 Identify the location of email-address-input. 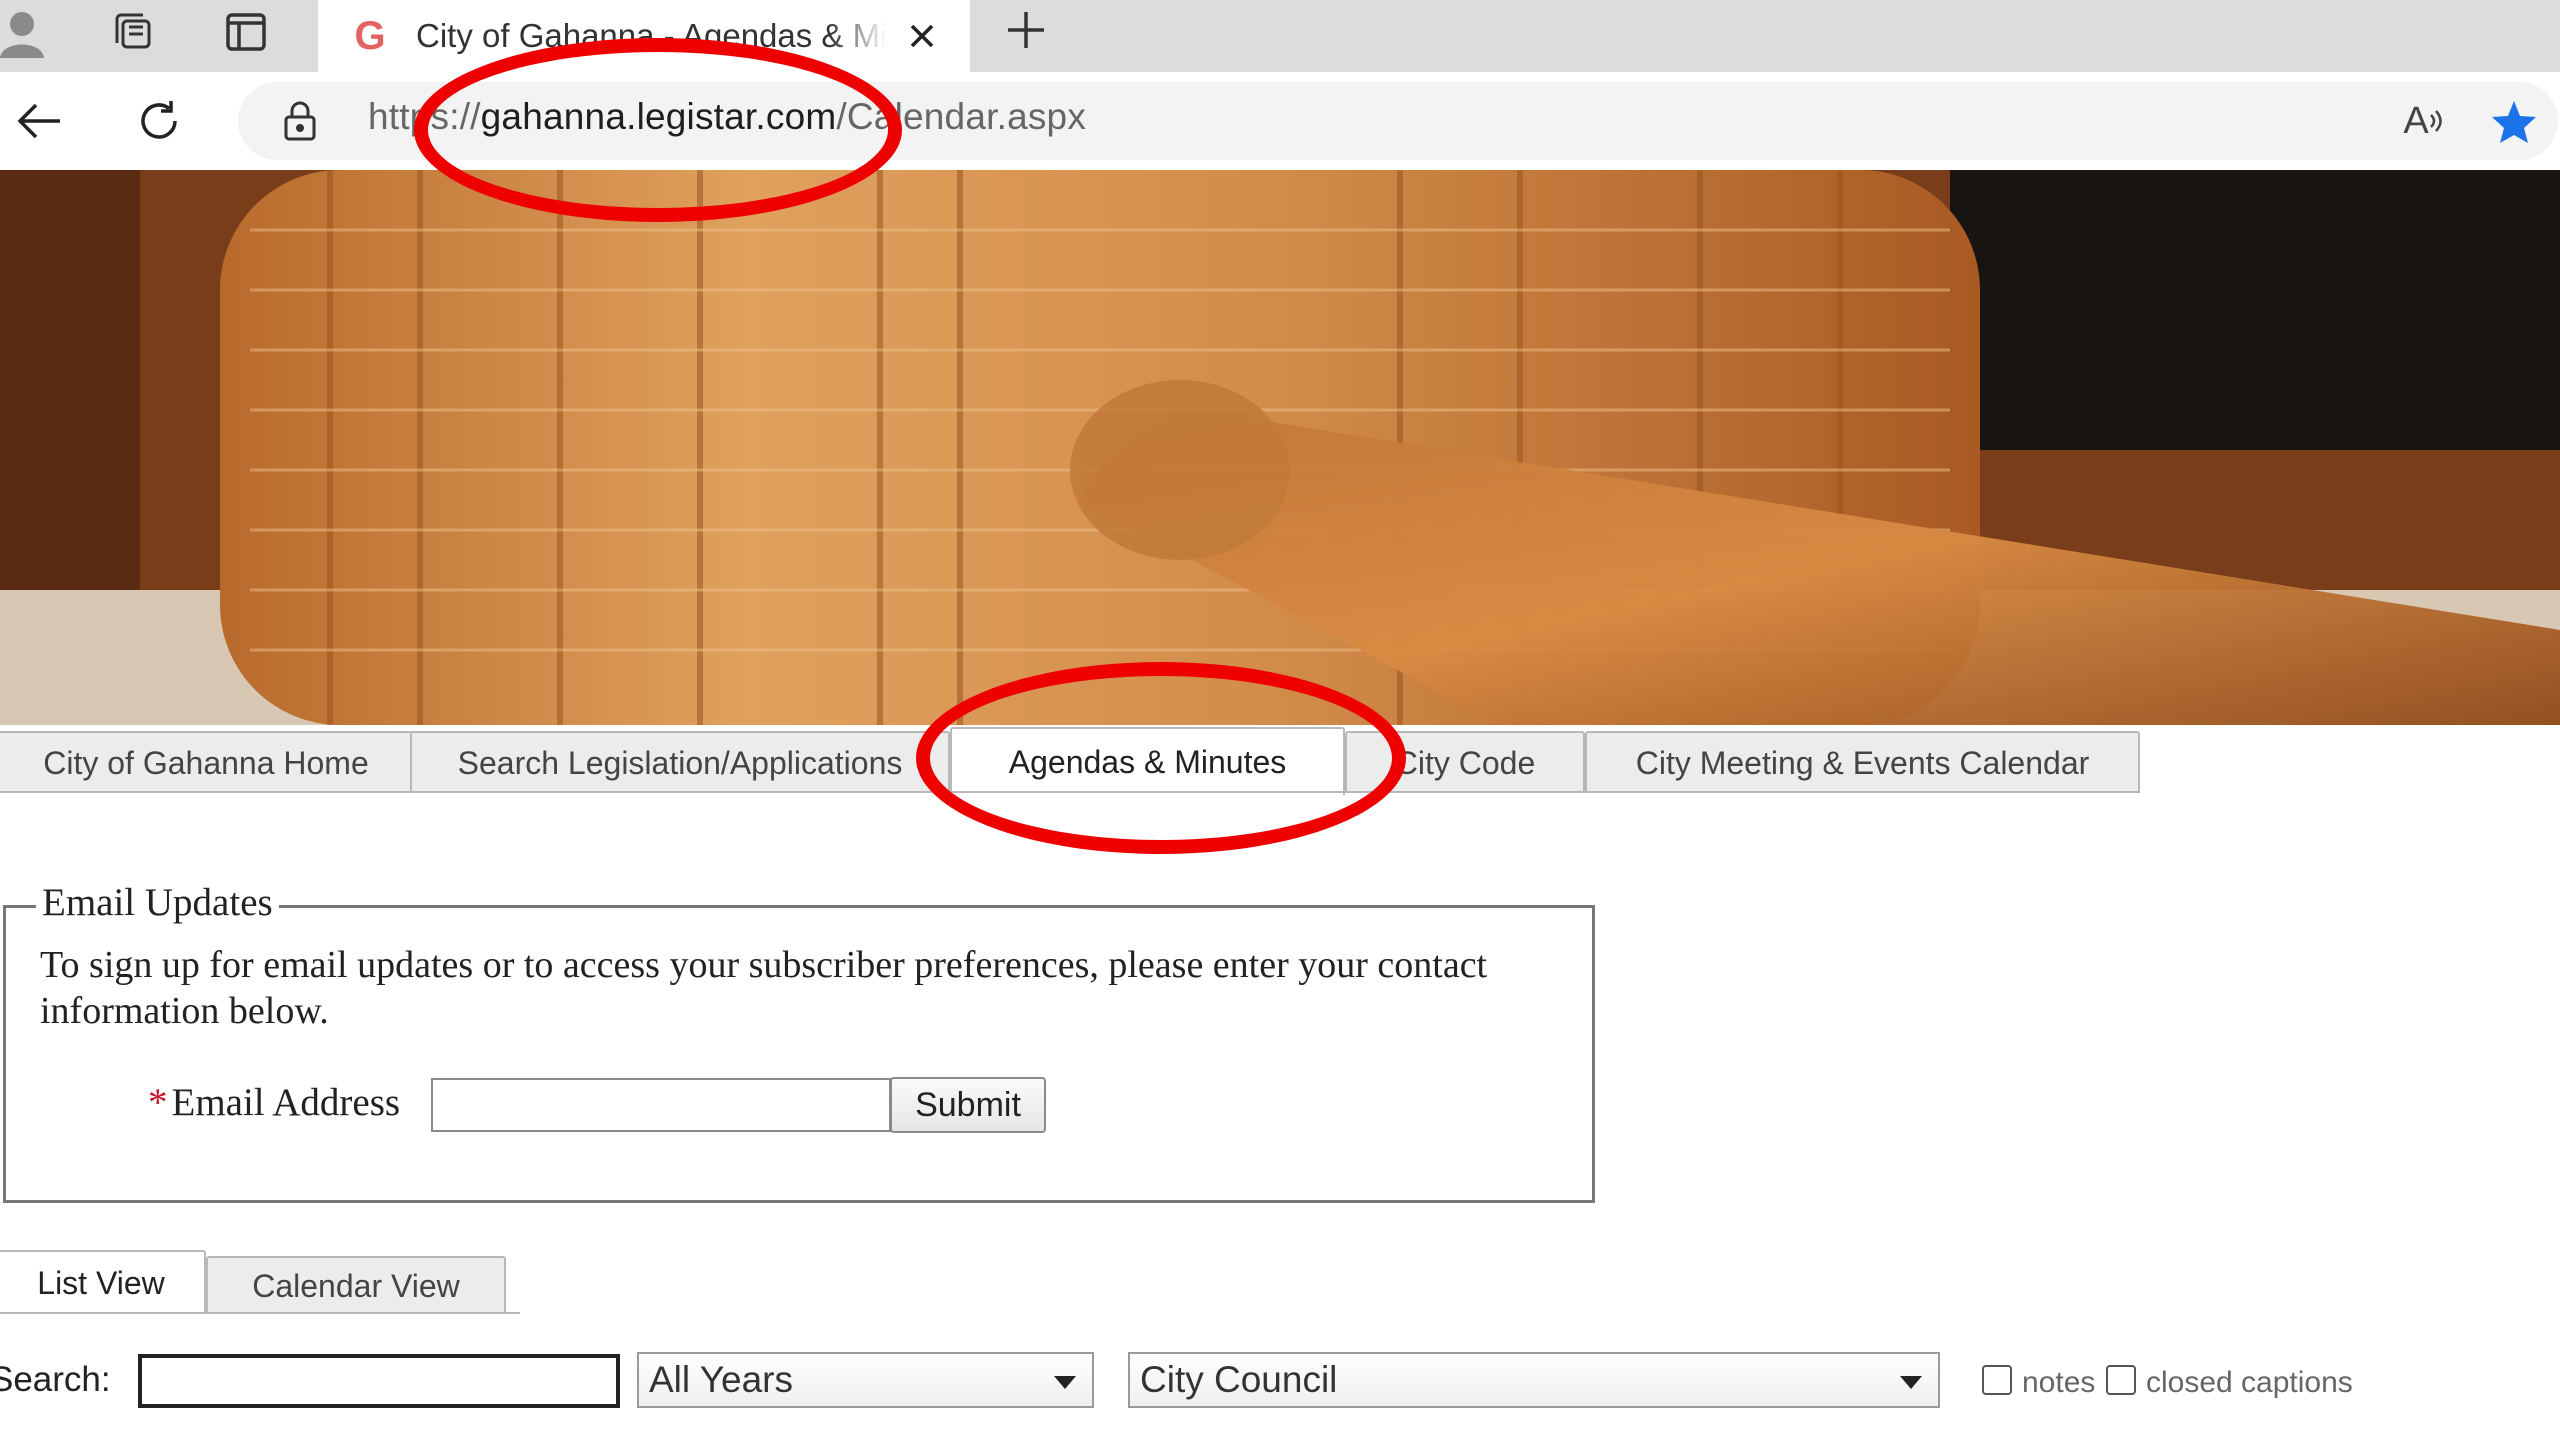
(661, 1105).